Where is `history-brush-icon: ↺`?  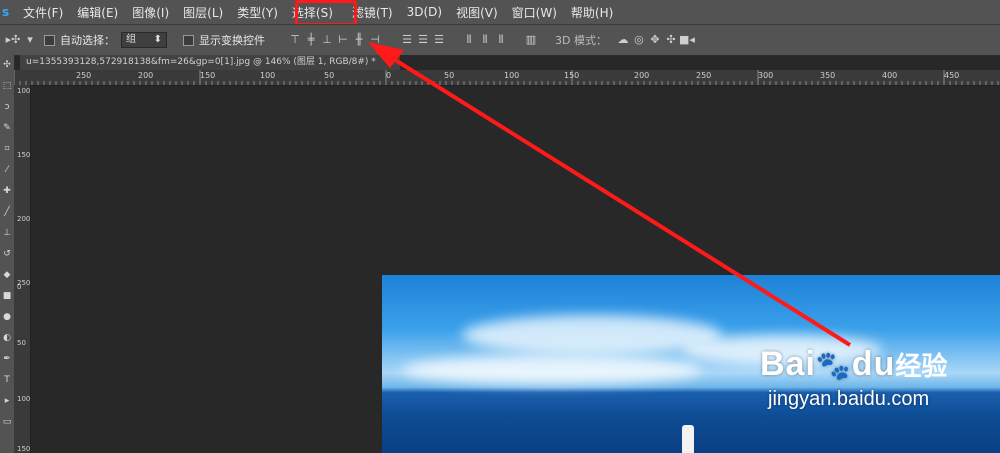
history-brush-icon: ↺ is located at coordinates (7, 254).